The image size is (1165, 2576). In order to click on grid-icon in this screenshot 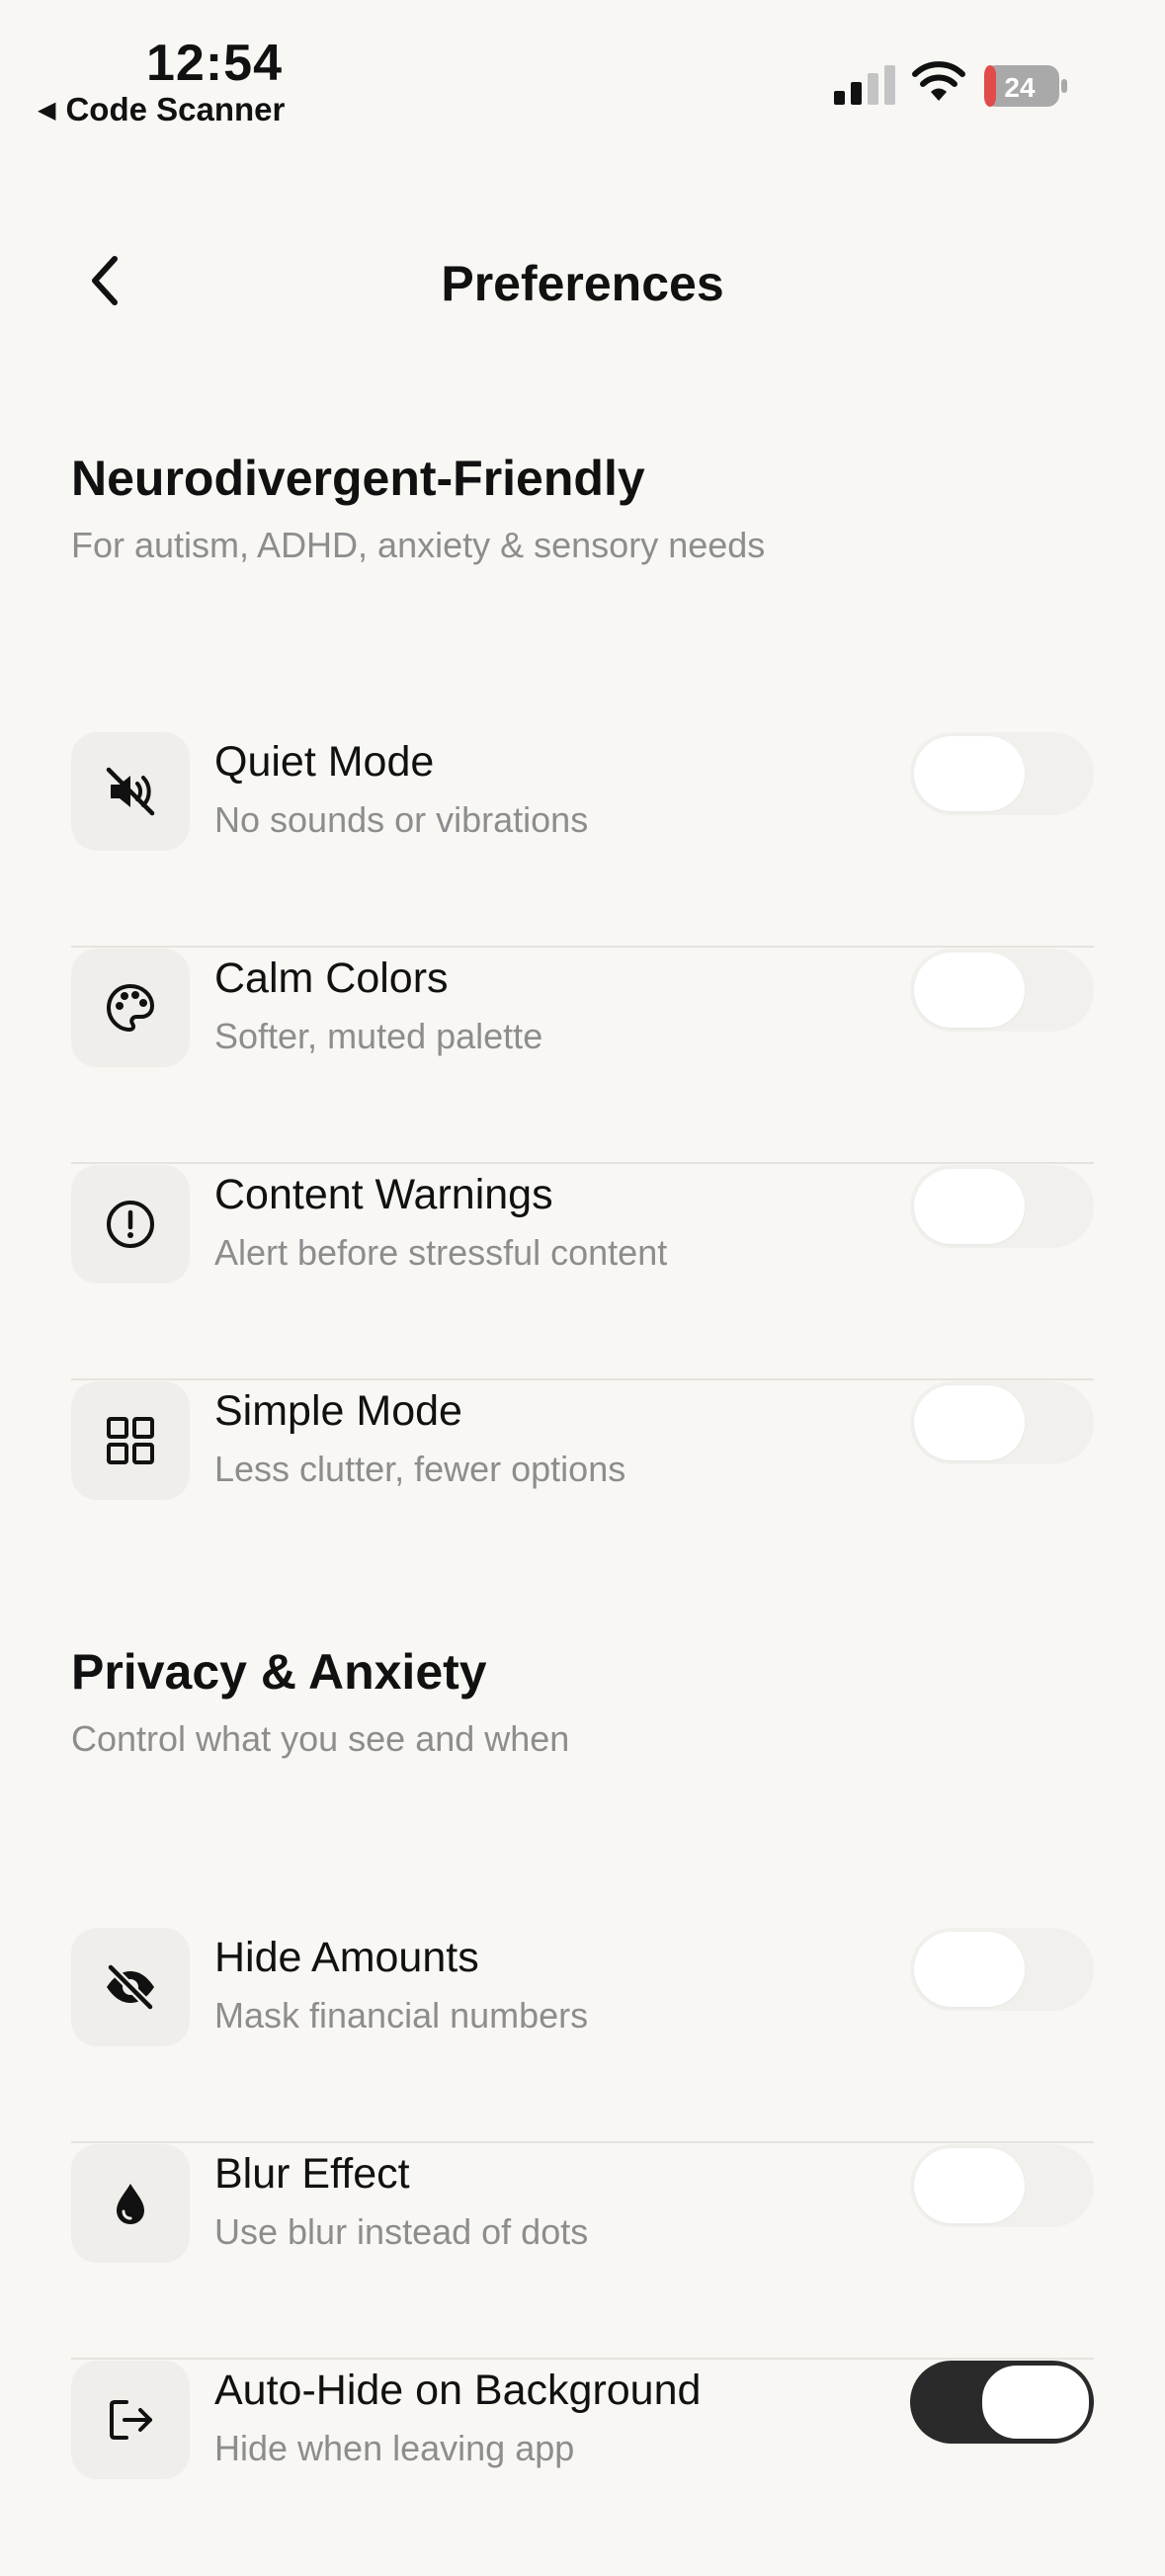, I will do `click(130, 1440)`.